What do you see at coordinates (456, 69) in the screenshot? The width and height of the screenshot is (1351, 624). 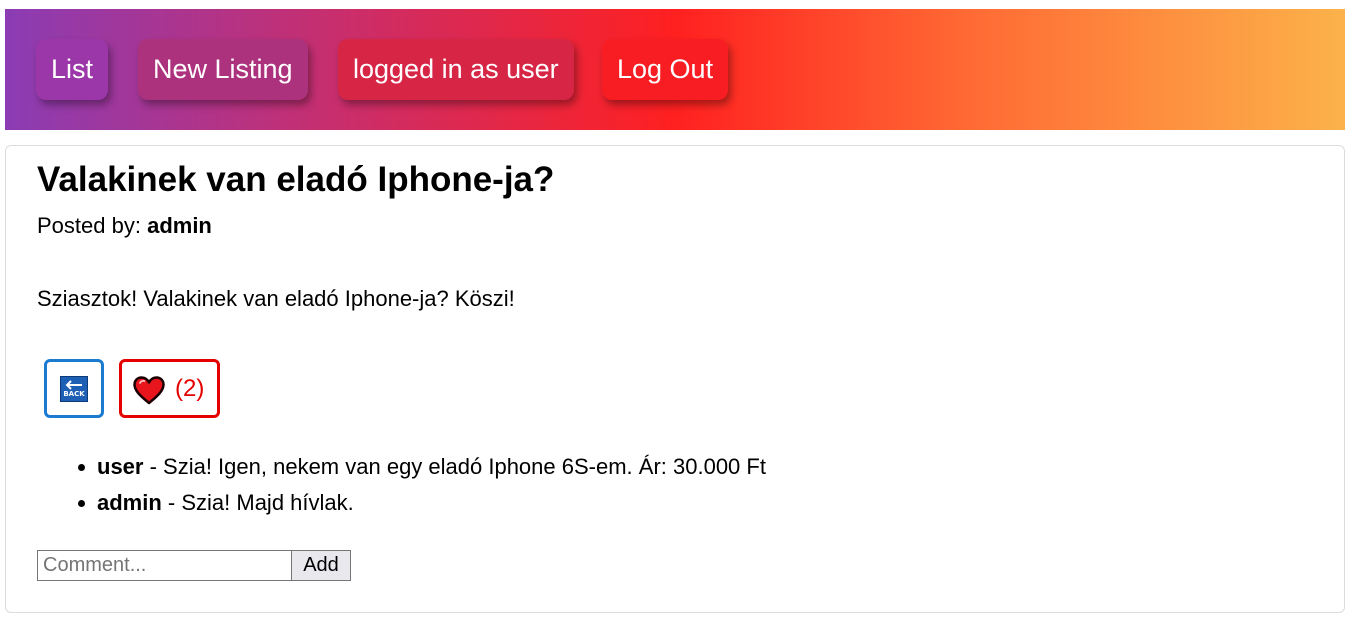 I see `nav-logged-in-user-button: logged in as user` at bounding box center [456, 69].